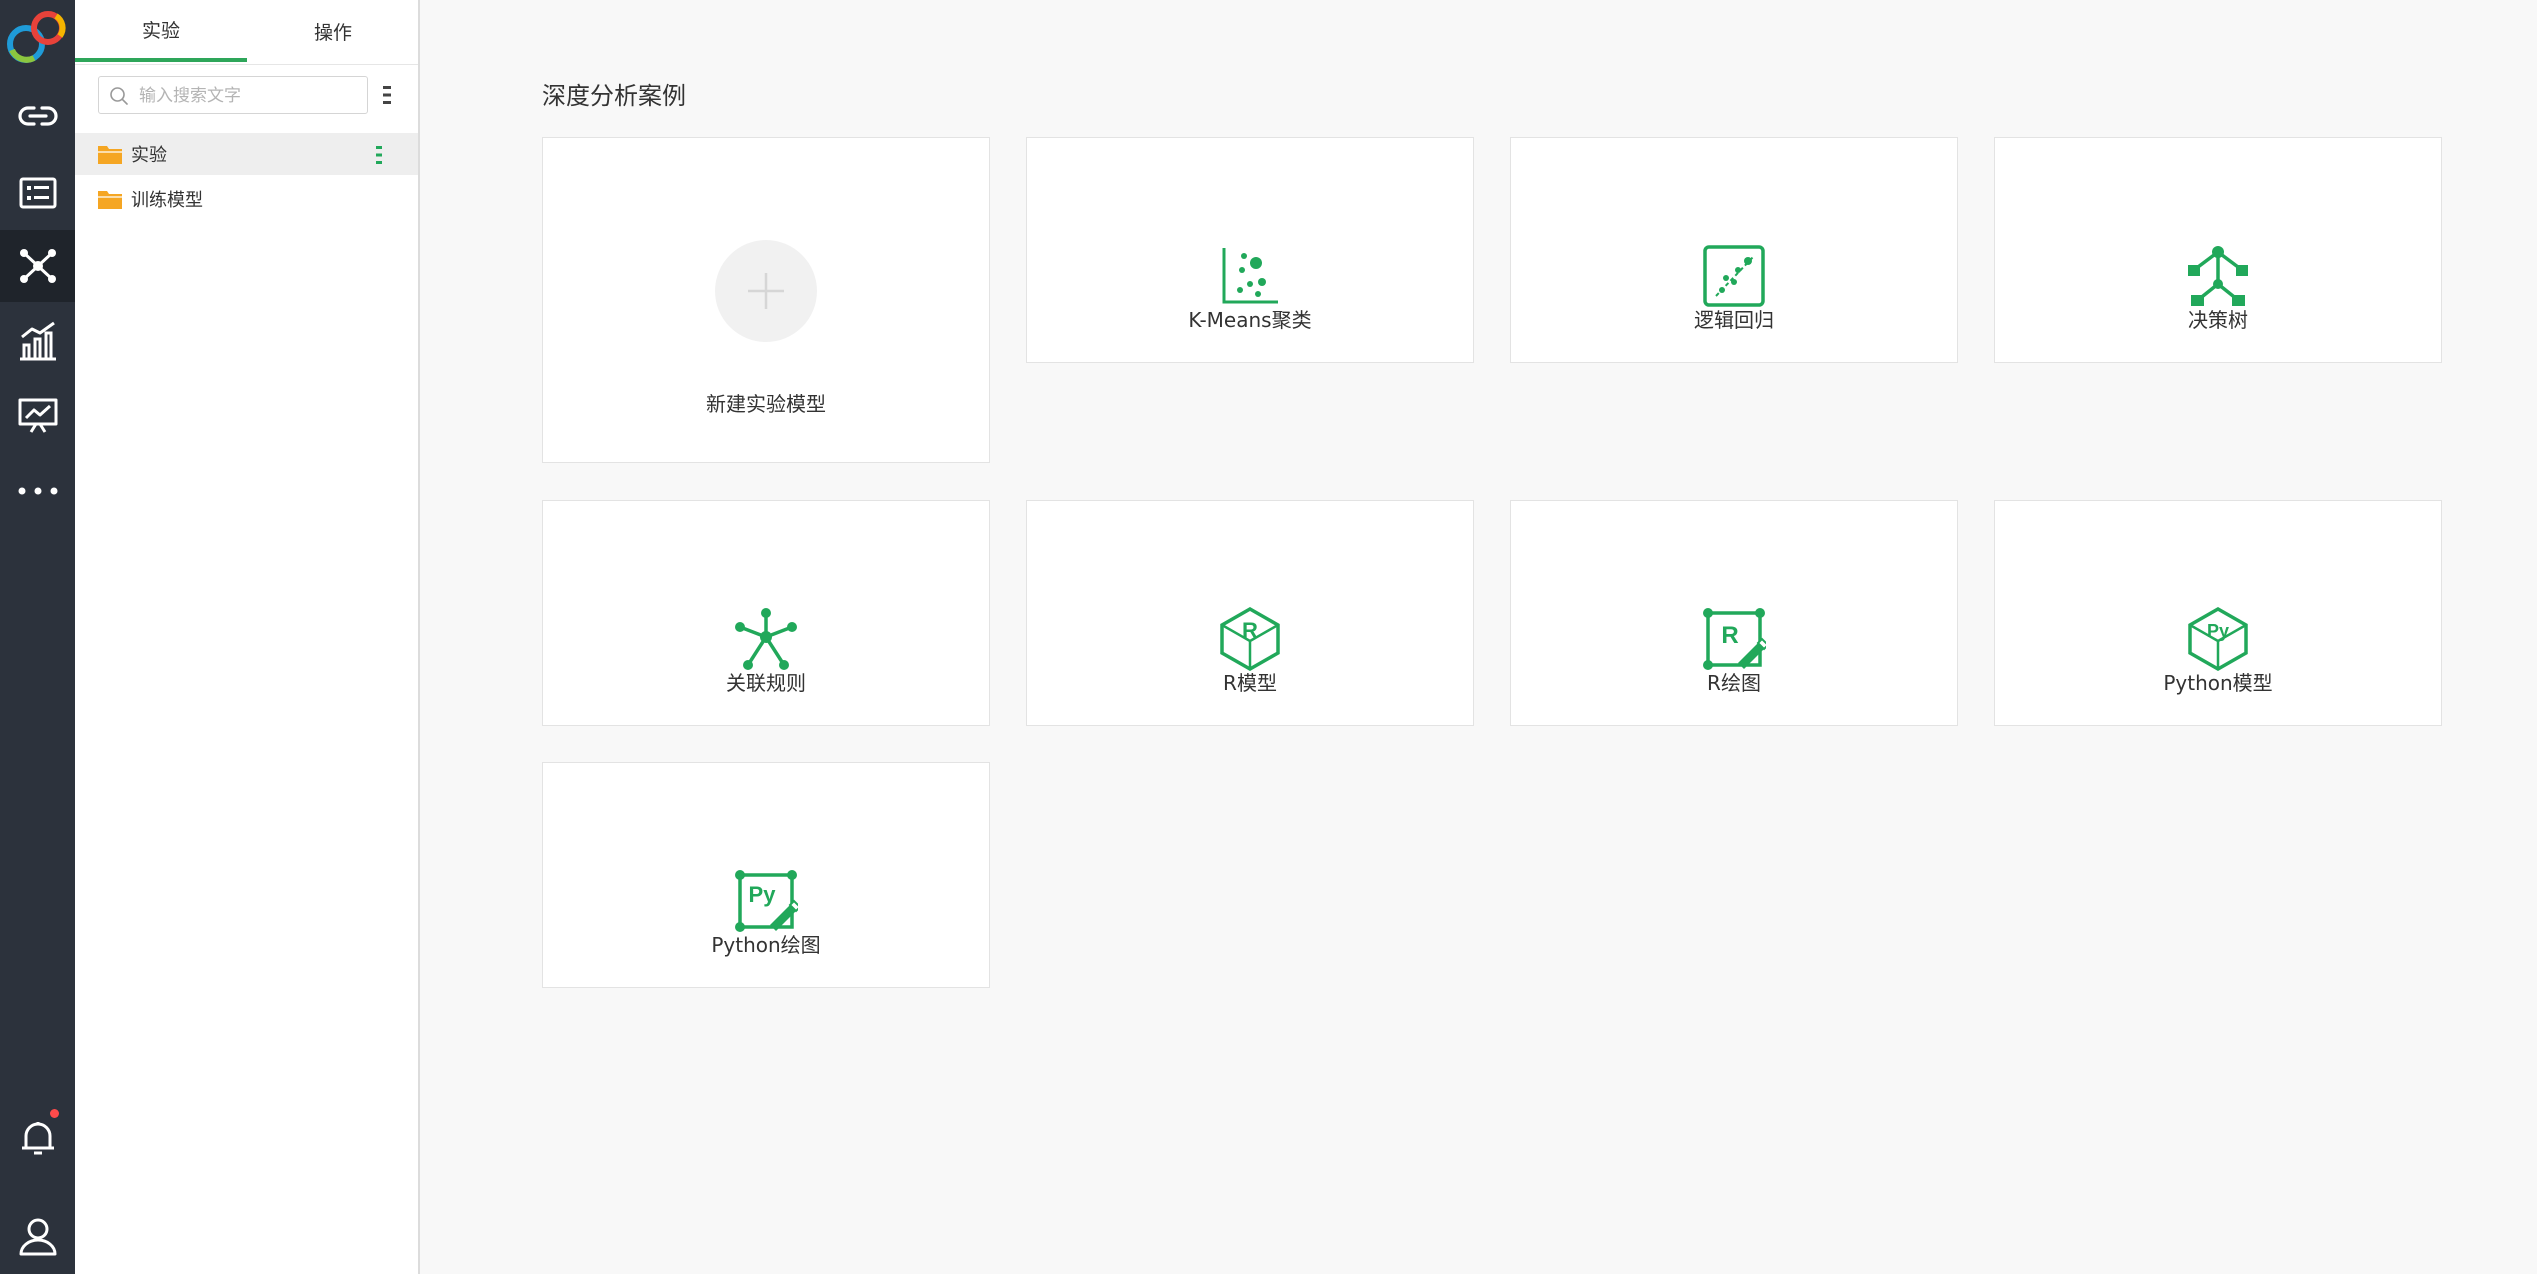 The height and width of the screenshot is (1274, 2537). I want to click on card-label: 决策树, so click(2218, 320).